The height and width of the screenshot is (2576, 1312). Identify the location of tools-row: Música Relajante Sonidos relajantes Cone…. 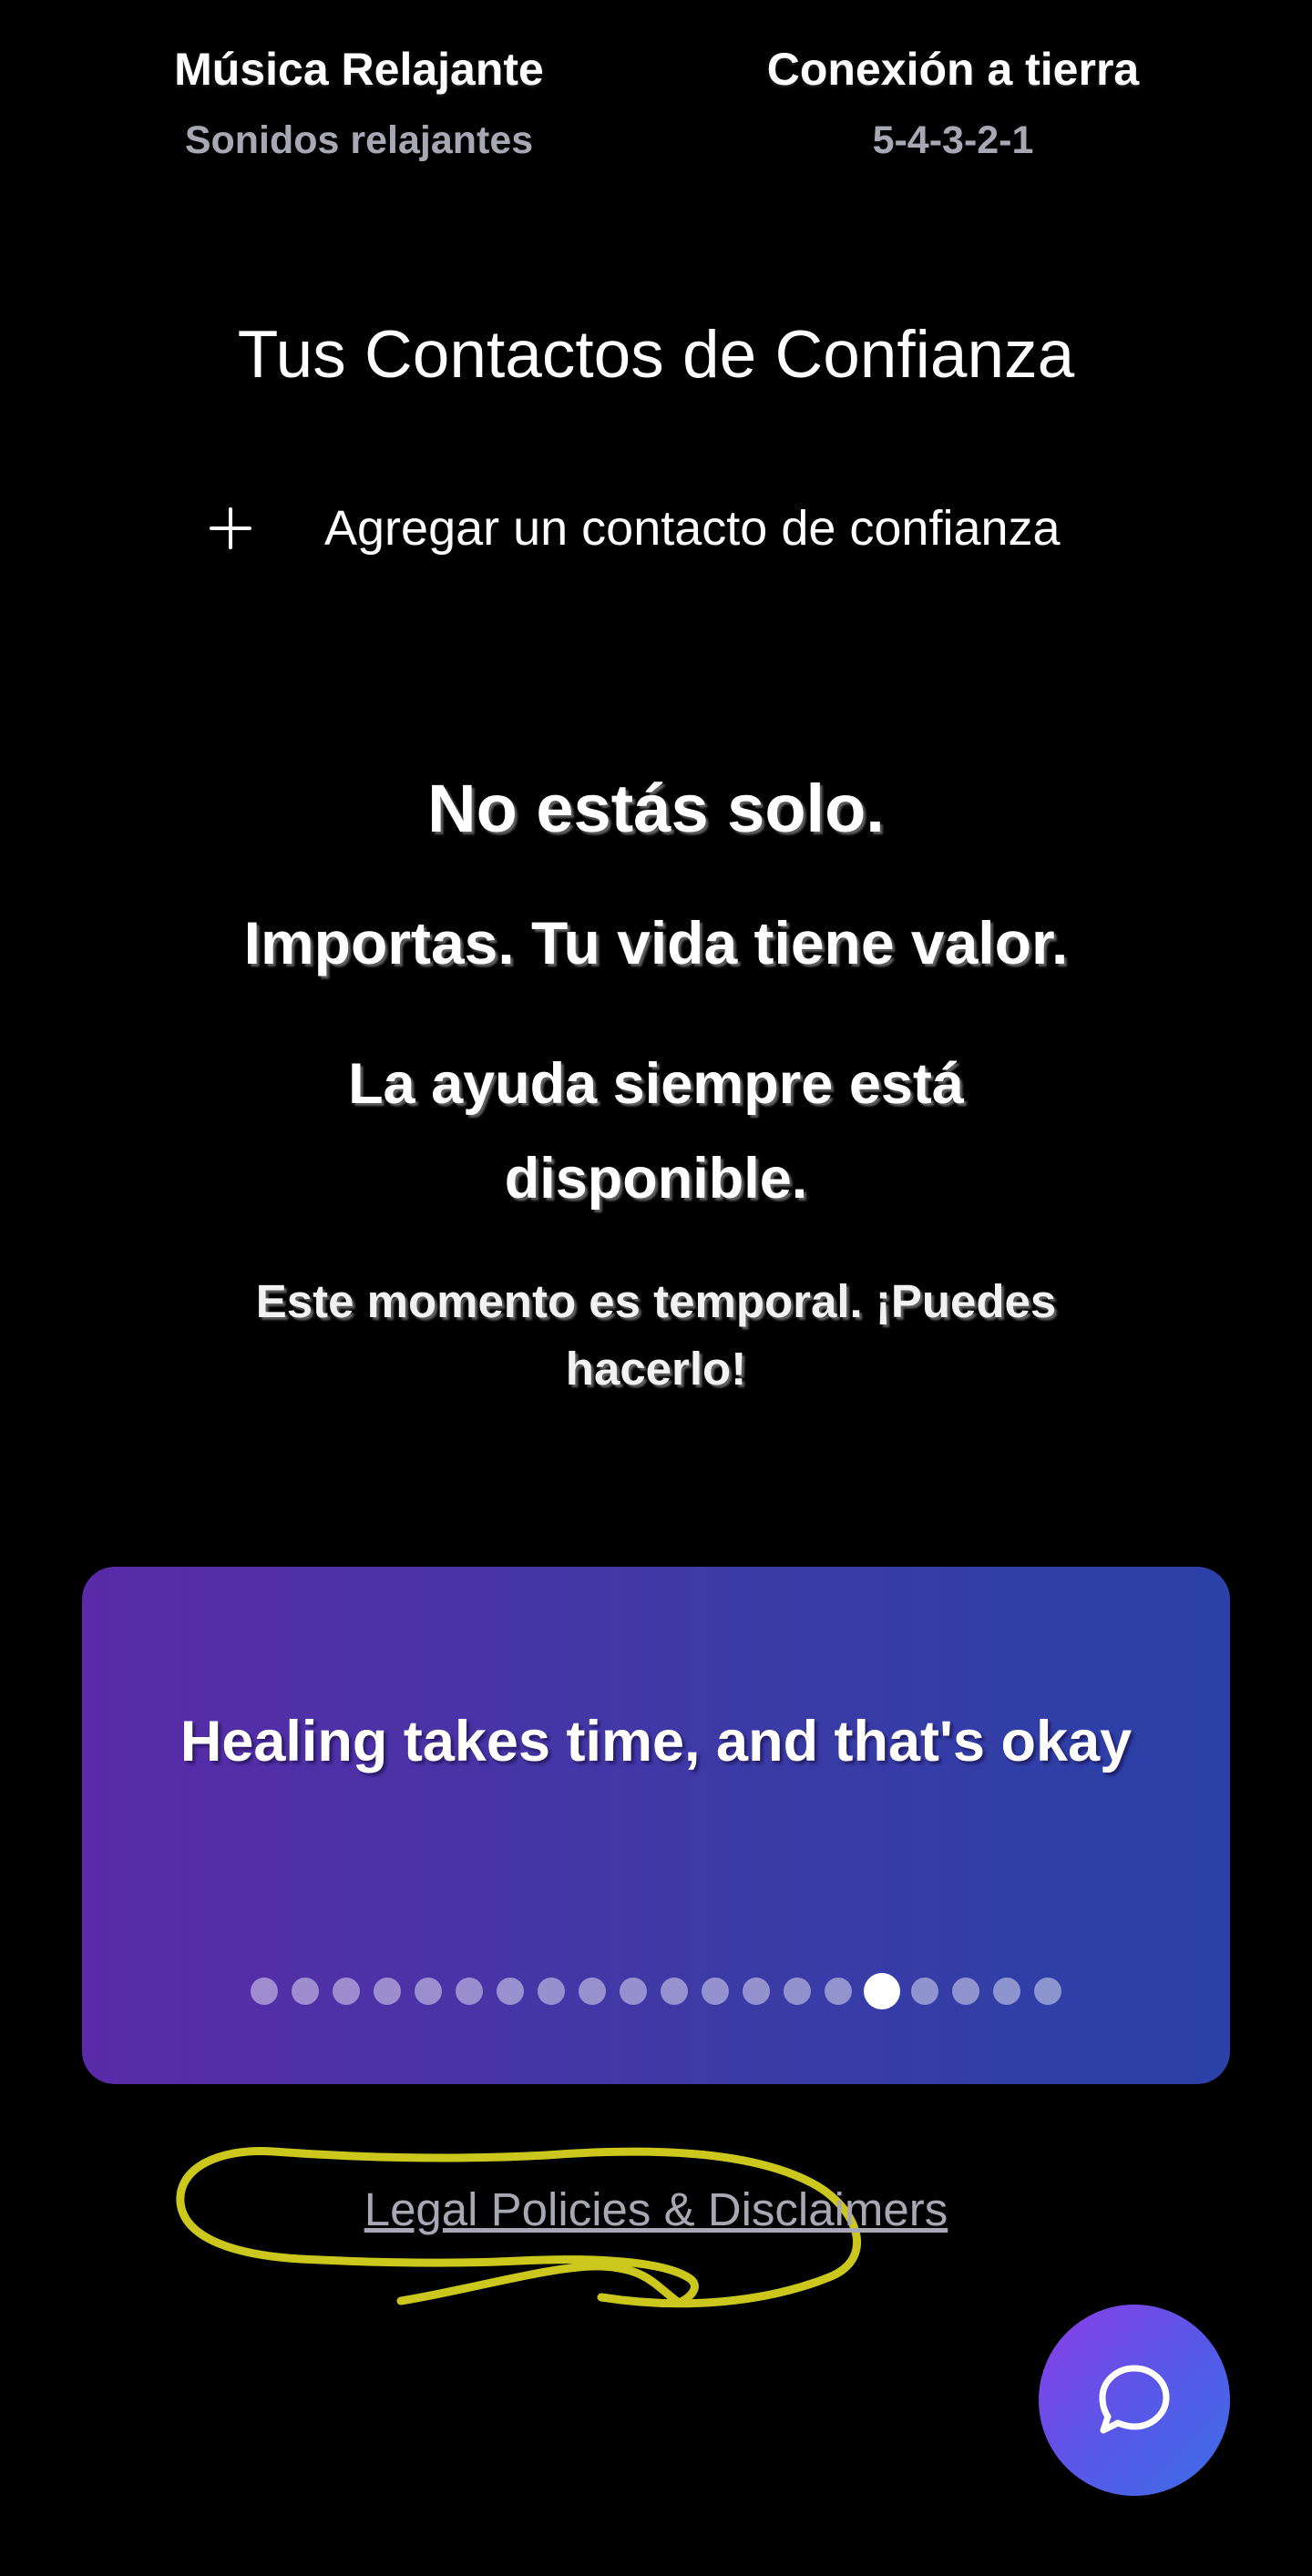
(656, 91).